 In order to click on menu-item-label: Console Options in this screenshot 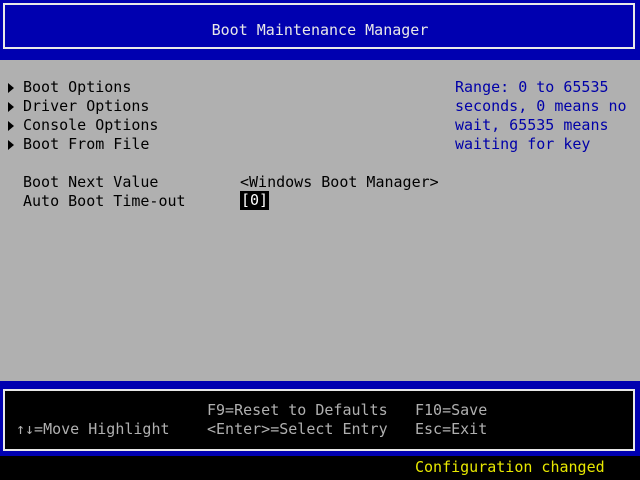, I will do `click(91, 125)`.